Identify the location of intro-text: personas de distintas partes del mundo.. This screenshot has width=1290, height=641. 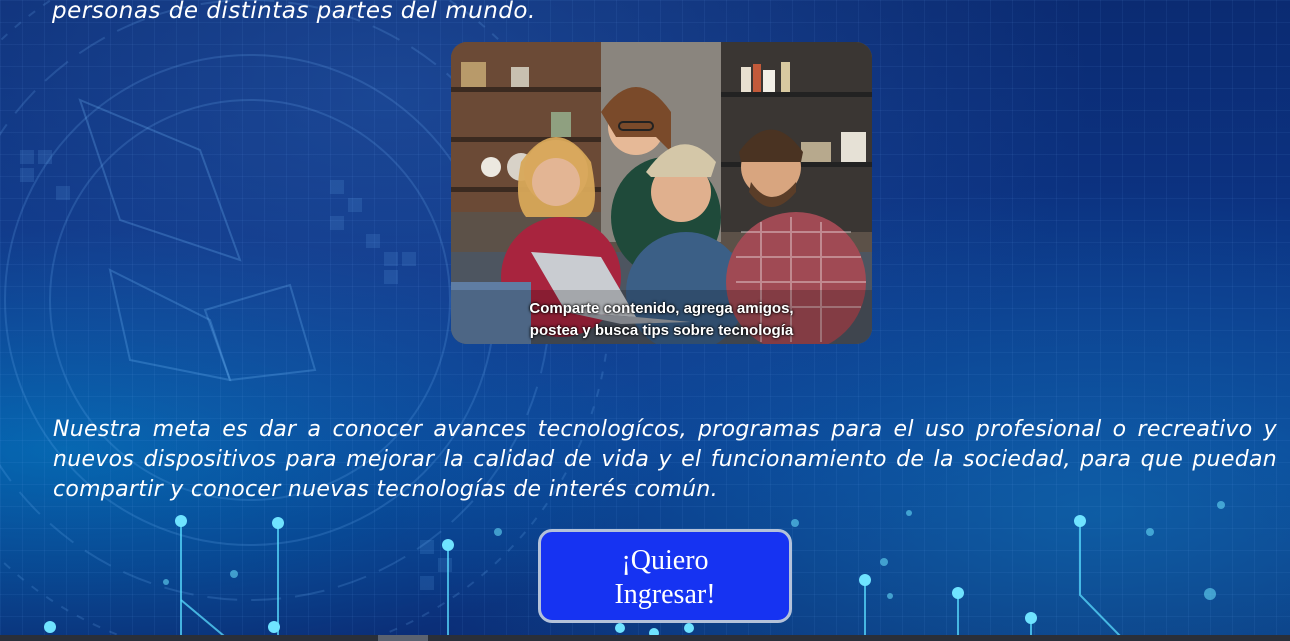
(294, 12).